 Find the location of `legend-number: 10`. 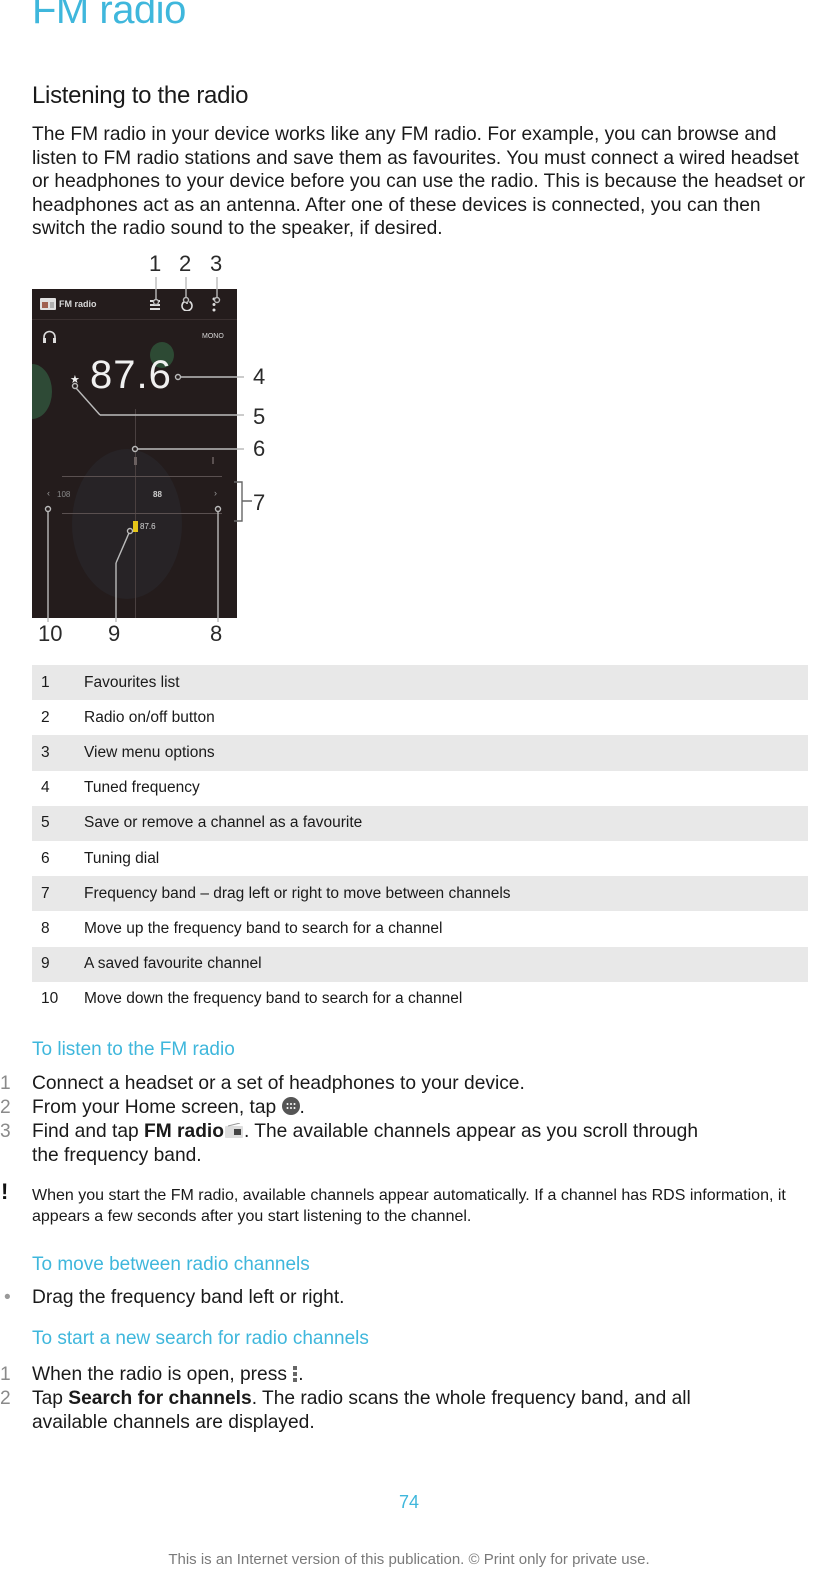

legend-number: 10 is located at coordinates (50, 999).